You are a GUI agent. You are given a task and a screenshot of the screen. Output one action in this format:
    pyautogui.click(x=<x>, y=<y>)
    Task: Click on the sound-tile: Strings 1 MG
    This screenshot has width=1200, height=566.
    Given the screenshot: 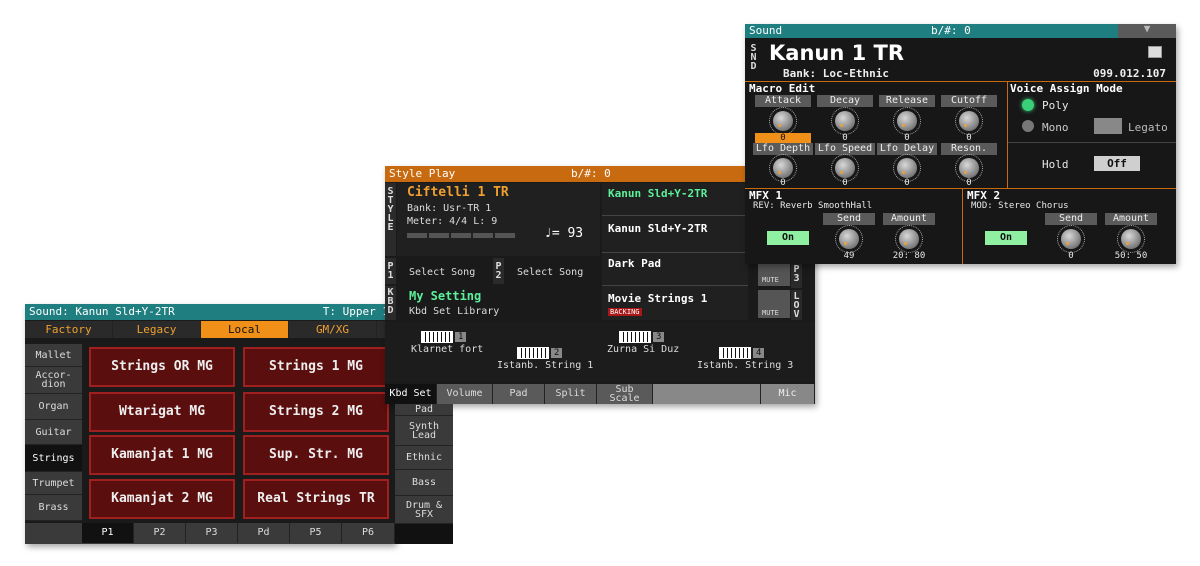 What is the action you would take?
    pyautogui.click(x=316, y=367)
    